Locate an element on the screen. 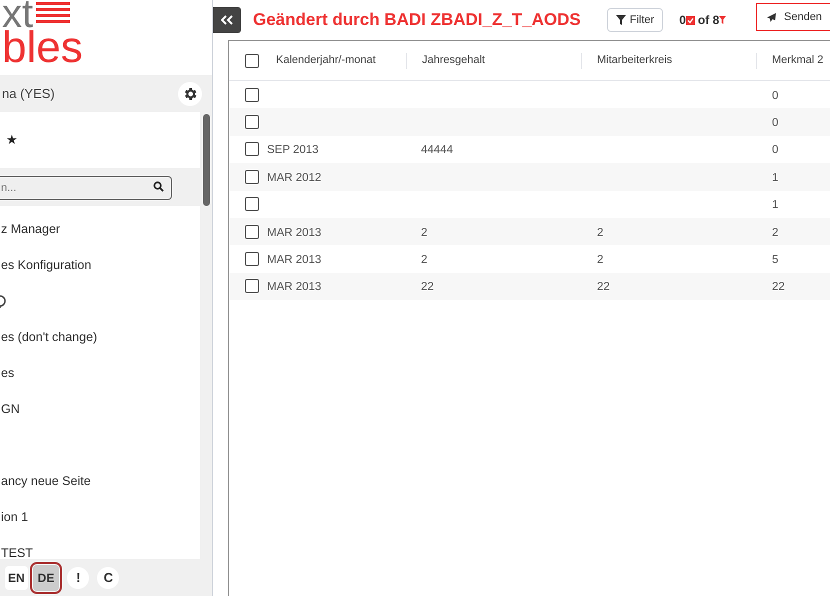 The width and height of the screenshot is (830, 596). menu-item: TEST is located at coordinates (16, 551).